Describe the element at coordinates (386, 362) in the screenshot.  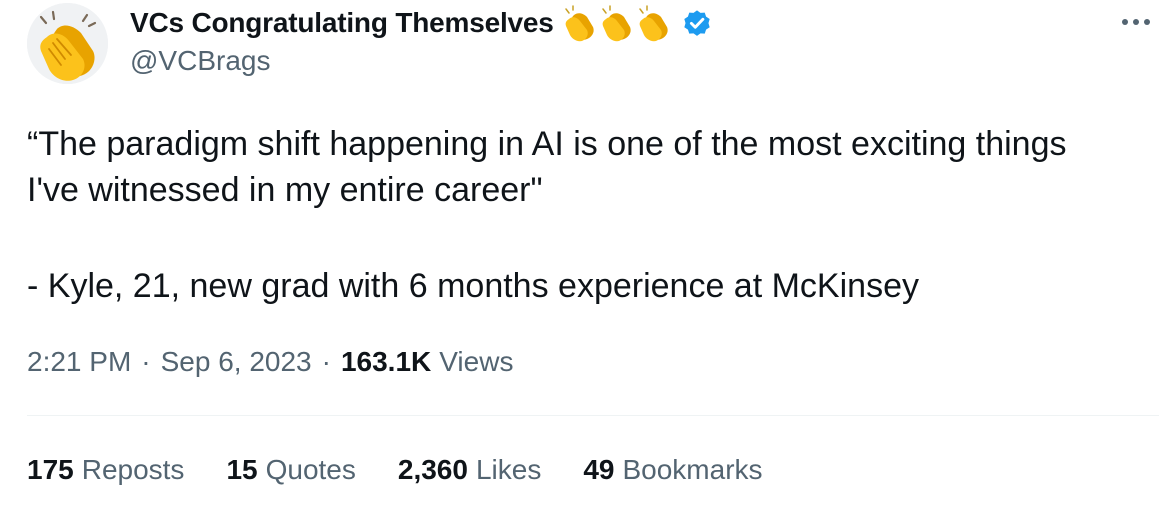
I see `views-count: 163.1K` at that location.